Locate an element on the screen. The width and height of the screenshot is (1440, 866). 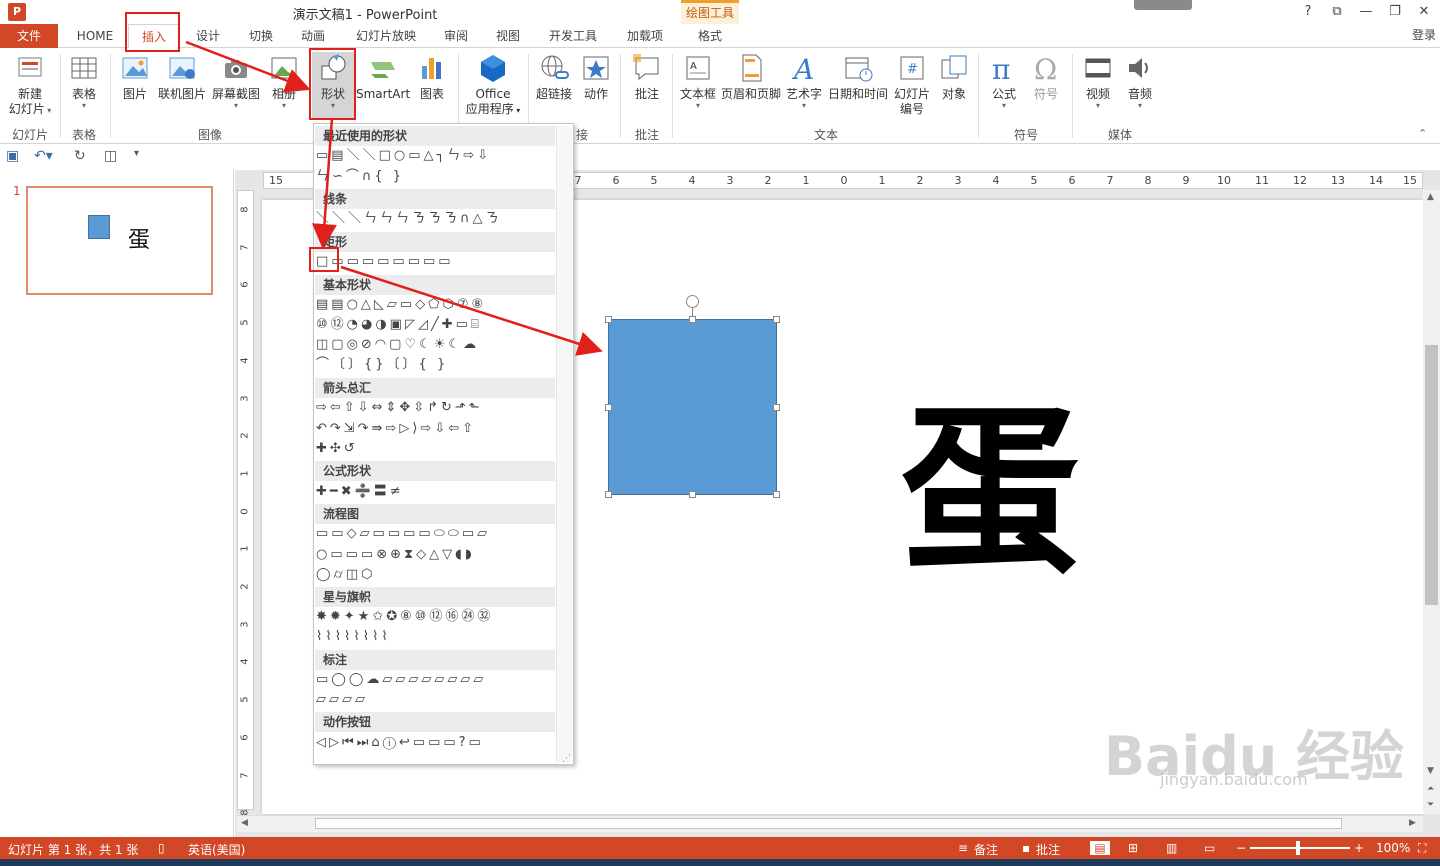
notes-icon: ≡ is located at coordinates (963, 848).